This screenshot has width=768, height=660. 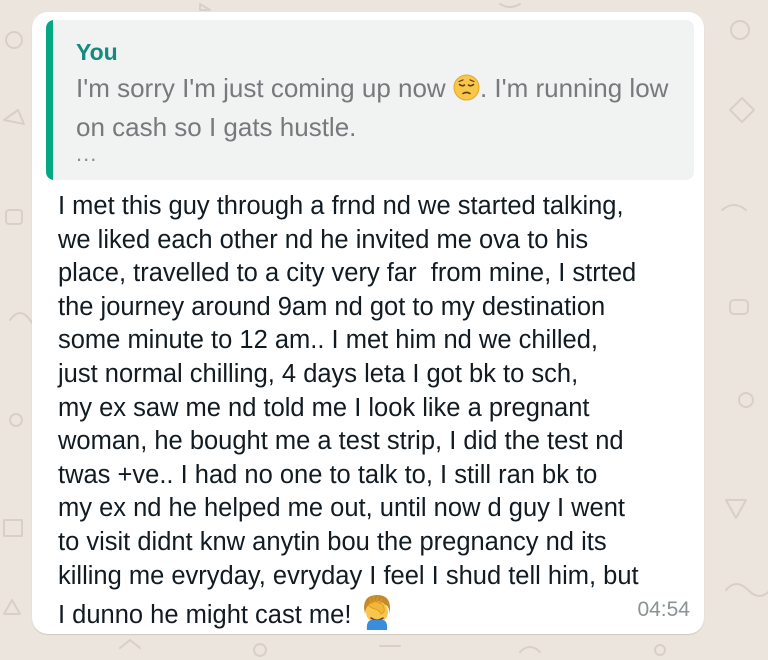 What do you see at coordinates (97, 52) in the screenshot?
I see `quoted-author: You` at bounding box center [97, 52].